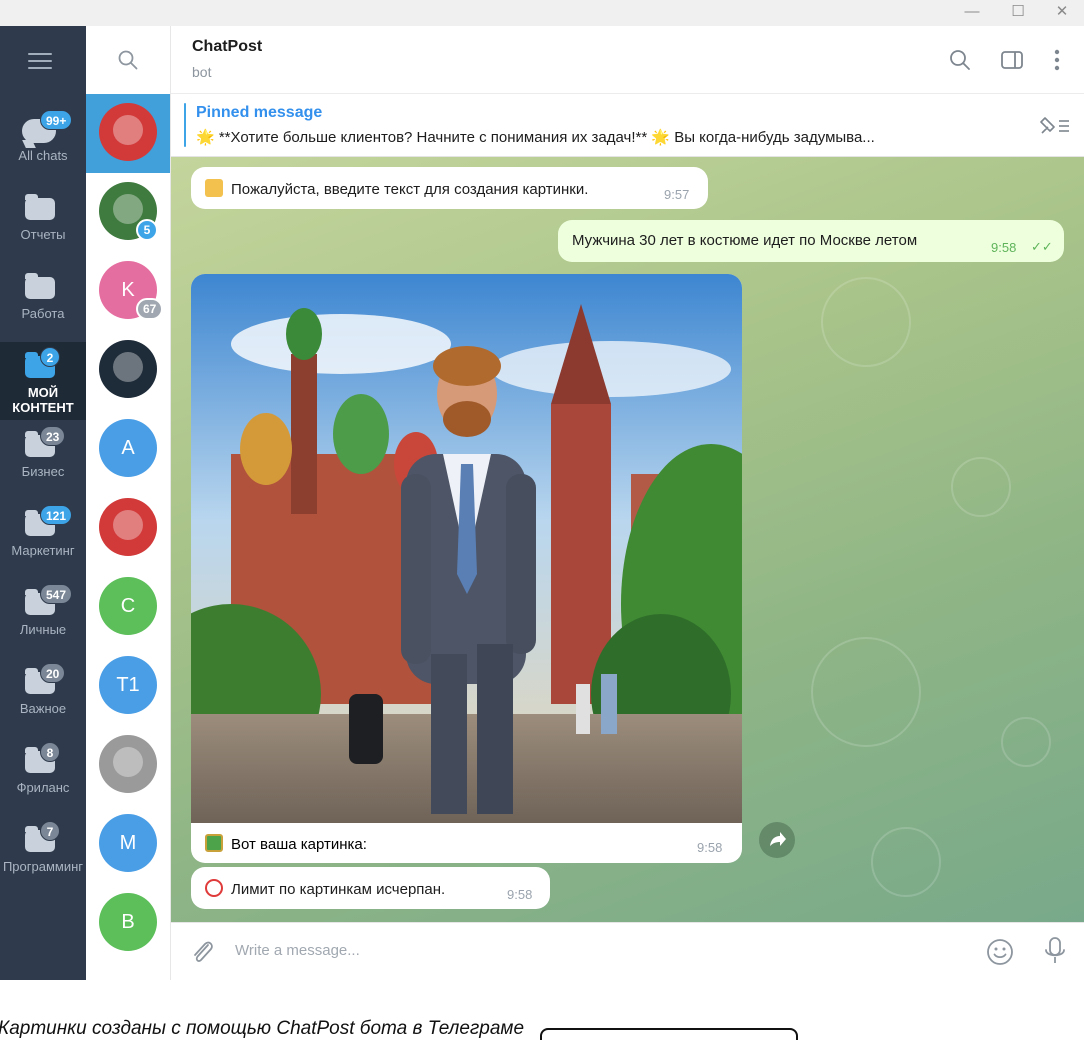 Image resolution: width=1084 pixels, height=1040 pixels. Describe the element at coordinates (40, 286) in the screenshot. I see `folder-icon` at that location.